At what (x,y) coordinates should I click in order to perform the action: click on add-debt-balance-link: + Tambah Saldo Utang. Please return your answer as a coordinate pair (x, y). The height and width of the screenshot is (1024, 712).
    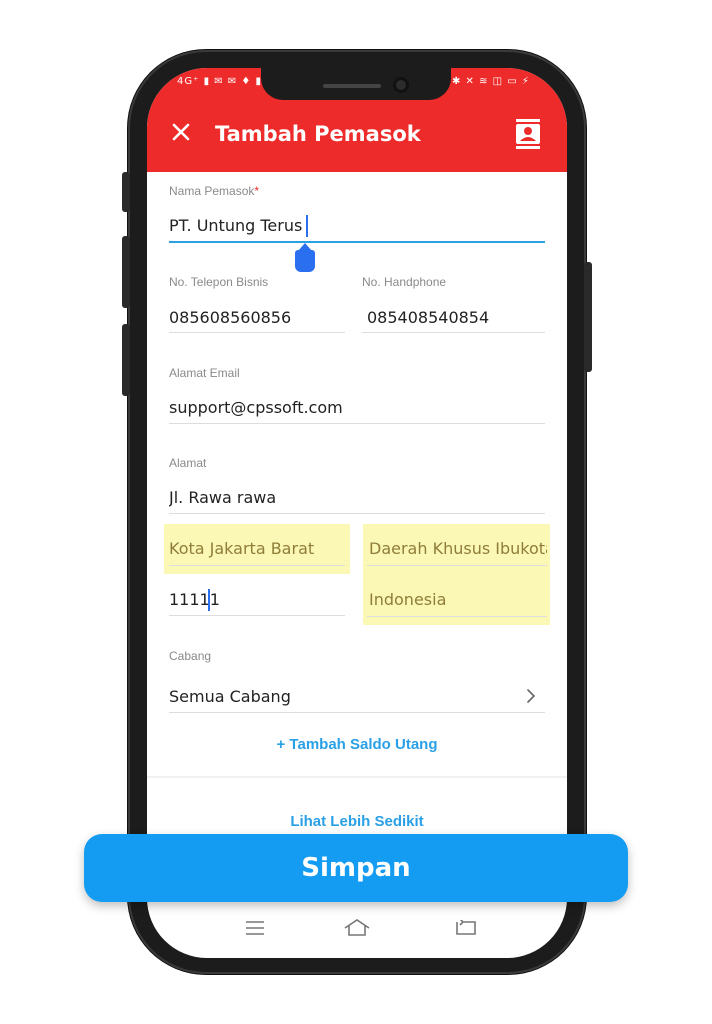
    Looking at the image, I should click on (357, 744).